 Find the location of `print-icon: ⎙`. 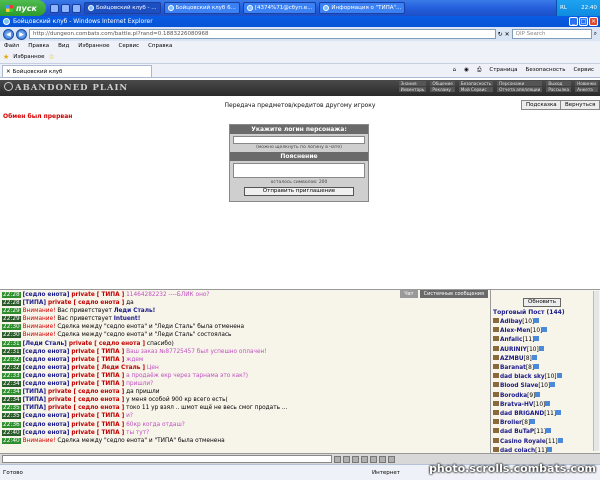

print-icon: ⎙ is located at coordinates (479, 70).